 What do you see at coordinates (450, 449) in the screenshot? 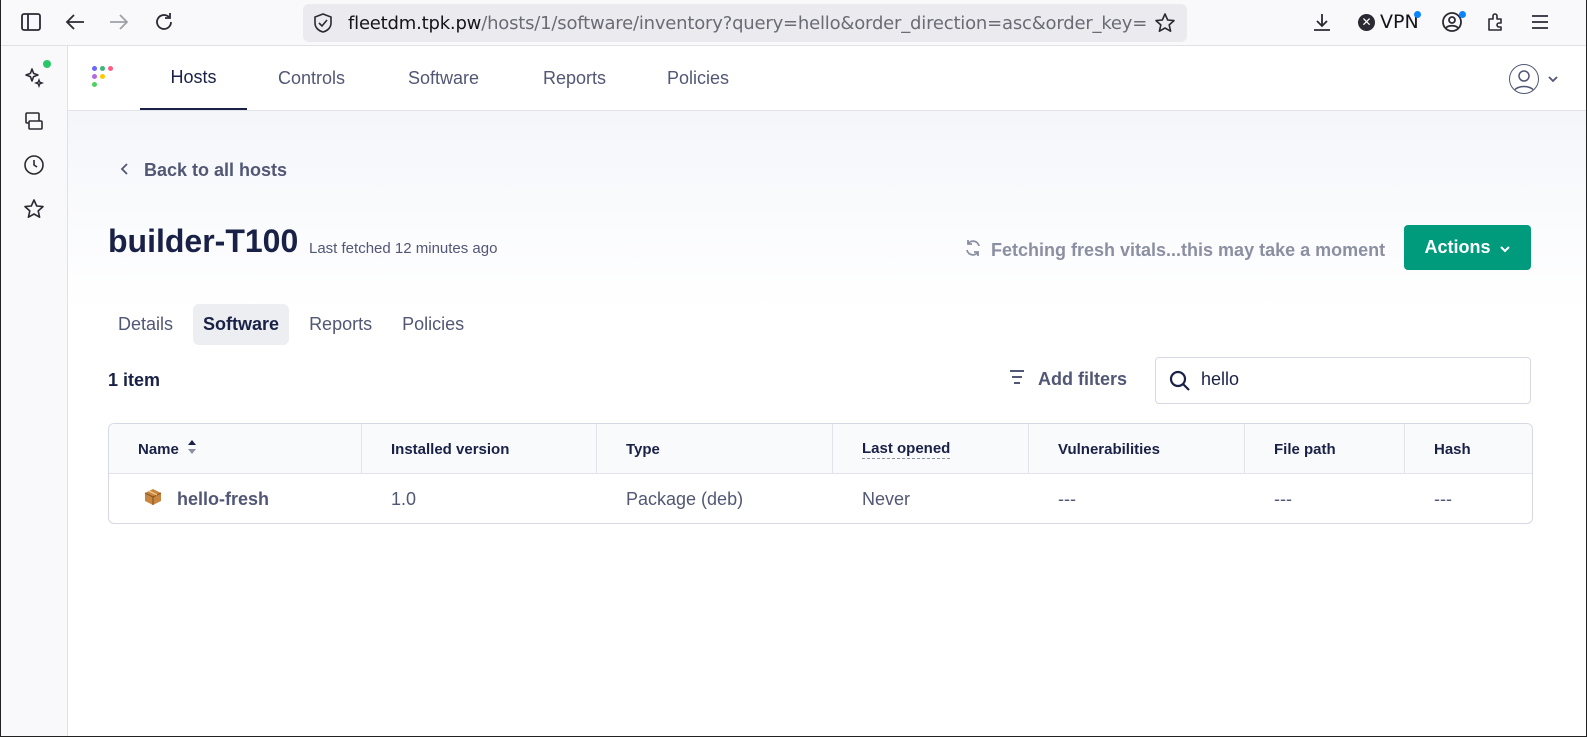
I see `column-installed-version-label: Installed version` at bounding box center [450, 449].